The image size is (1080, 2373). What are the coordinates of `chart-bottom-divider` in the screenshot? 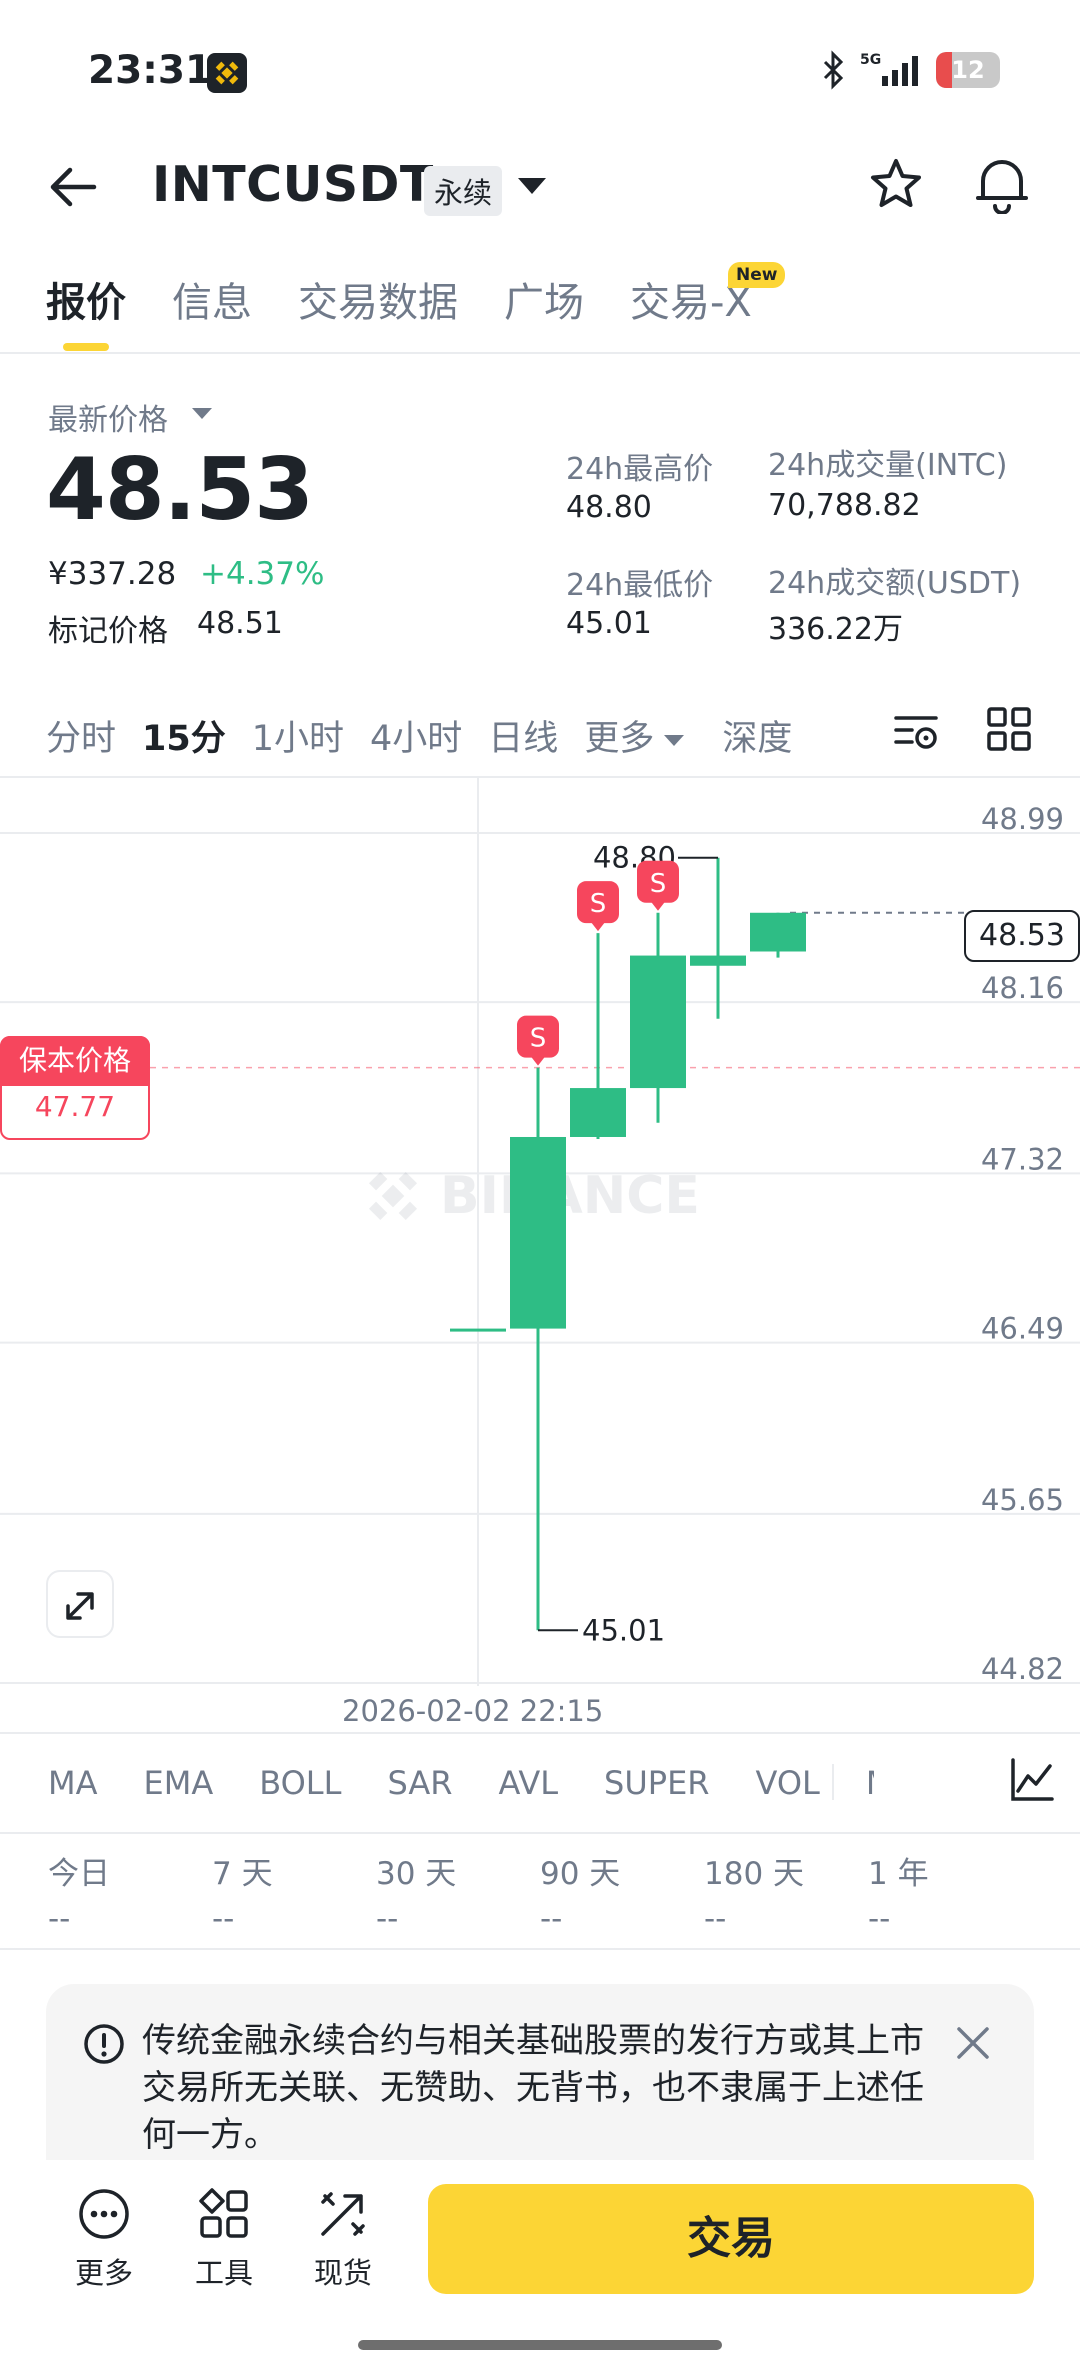 It's located at (540, 1733).